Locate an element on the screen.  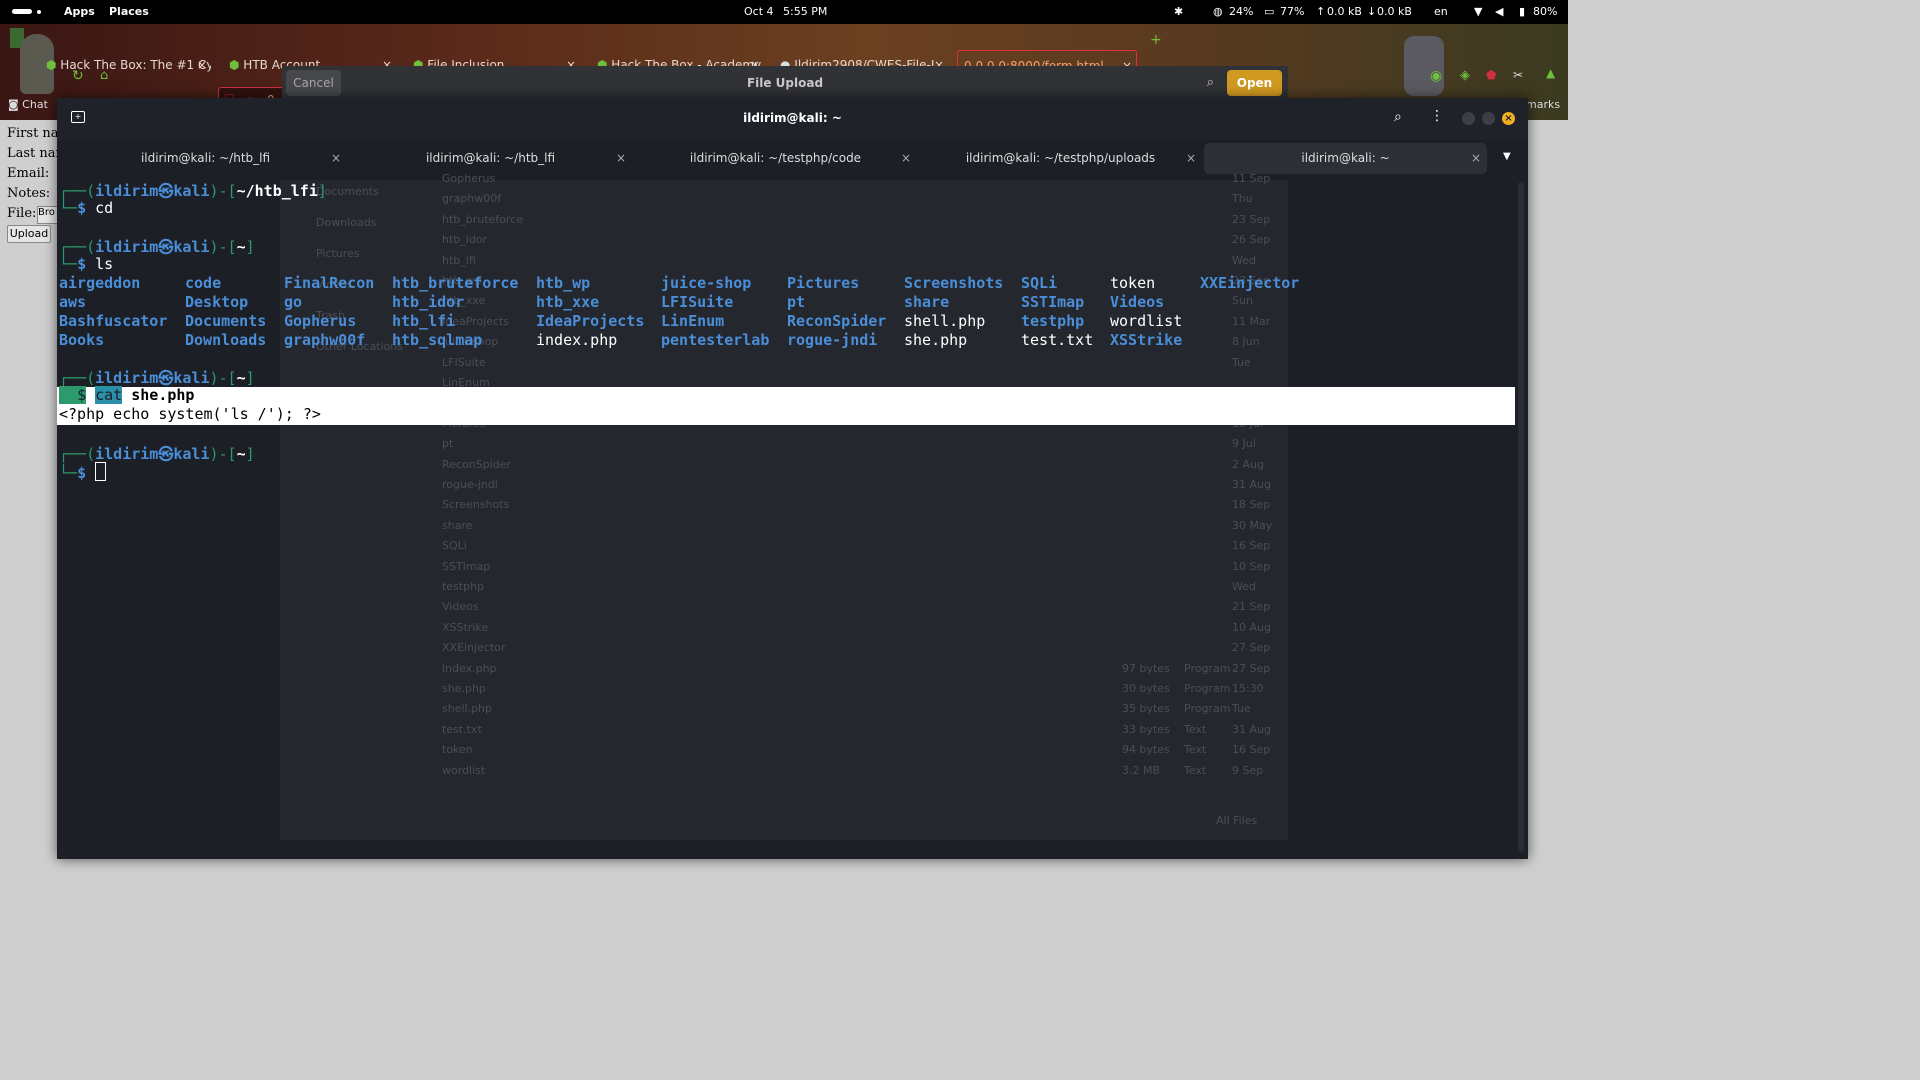
ls-directory: FinalRecon is located at coordinates (329, 283).